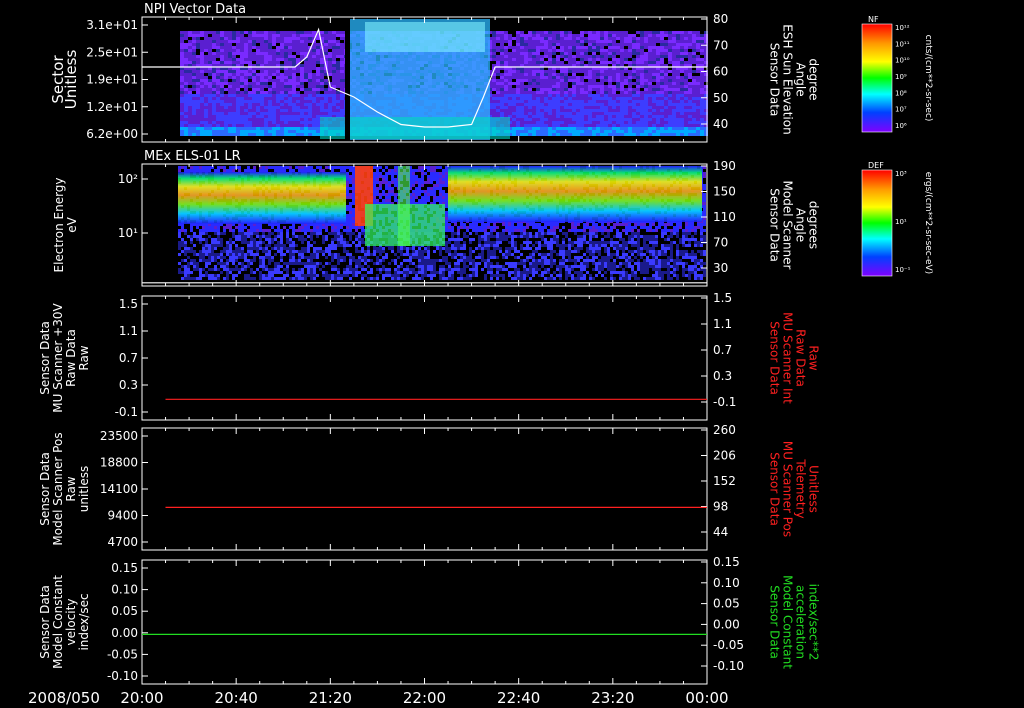  Describe the element at coordinates (726, 583) in the screenshot. I see `y2-tick-label: 0.10` at that location.